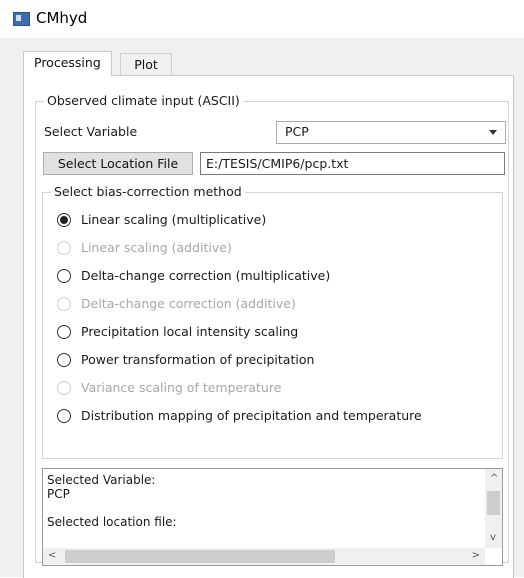 This screenshot has width=524, height=578. I want to click on scroll-right-icon: >, so click(476, 556).